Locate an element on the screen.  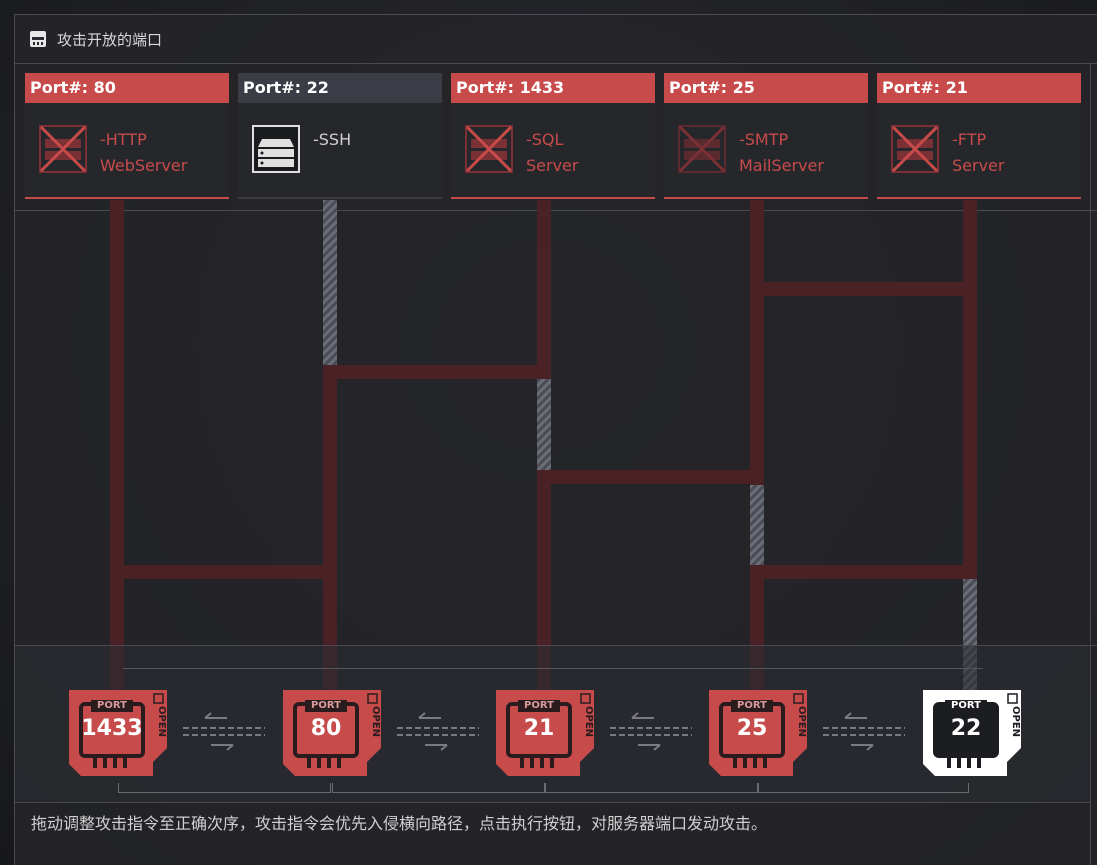
port-card-number: 21 is located at coordinates (539, 728).